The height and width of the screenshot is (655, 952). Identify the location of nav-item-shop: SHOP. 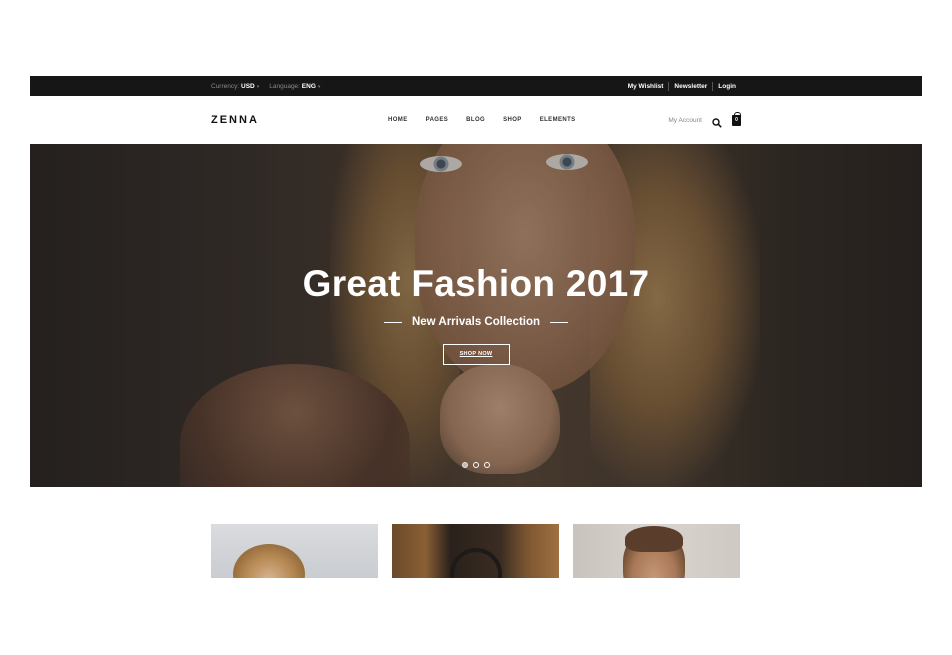
(512, 120).